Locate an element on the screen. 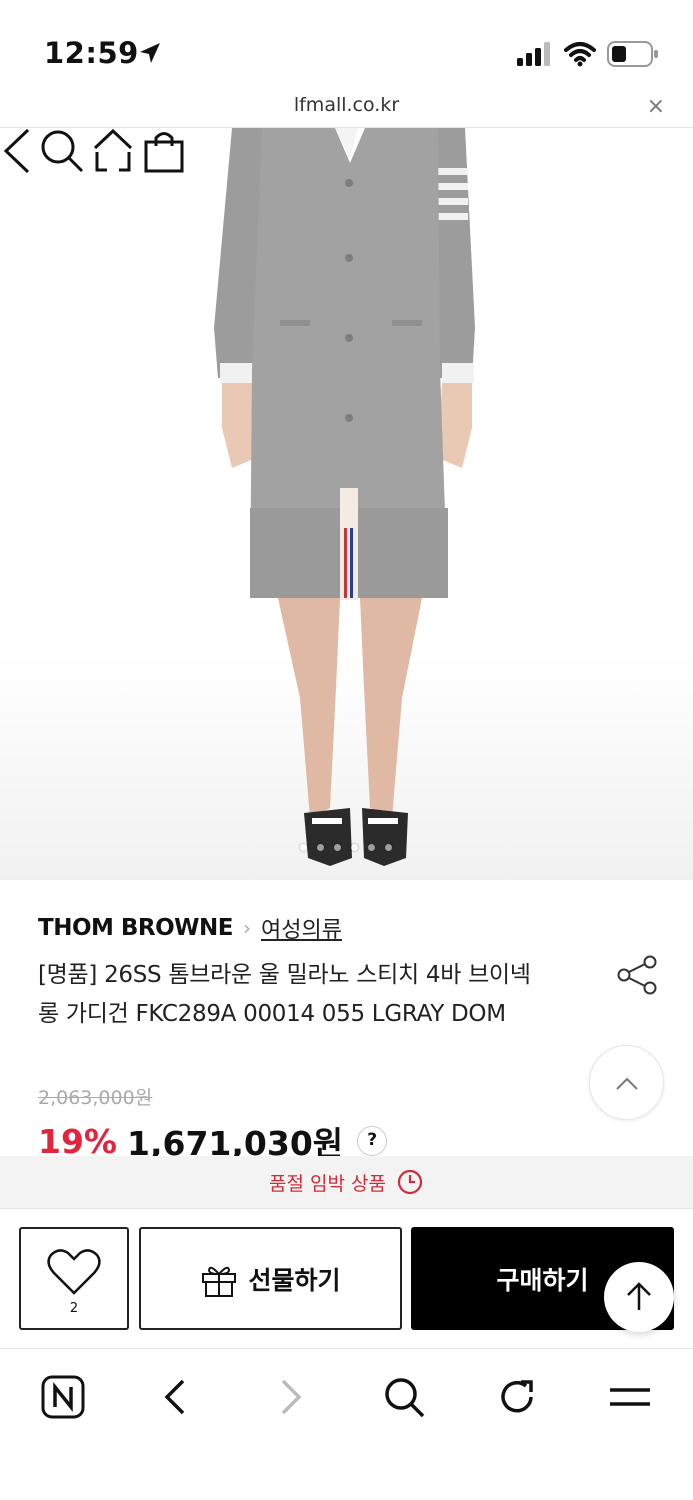 The image size is (693, 1500). location-arrow-icon is located at coordinates (150, 53).